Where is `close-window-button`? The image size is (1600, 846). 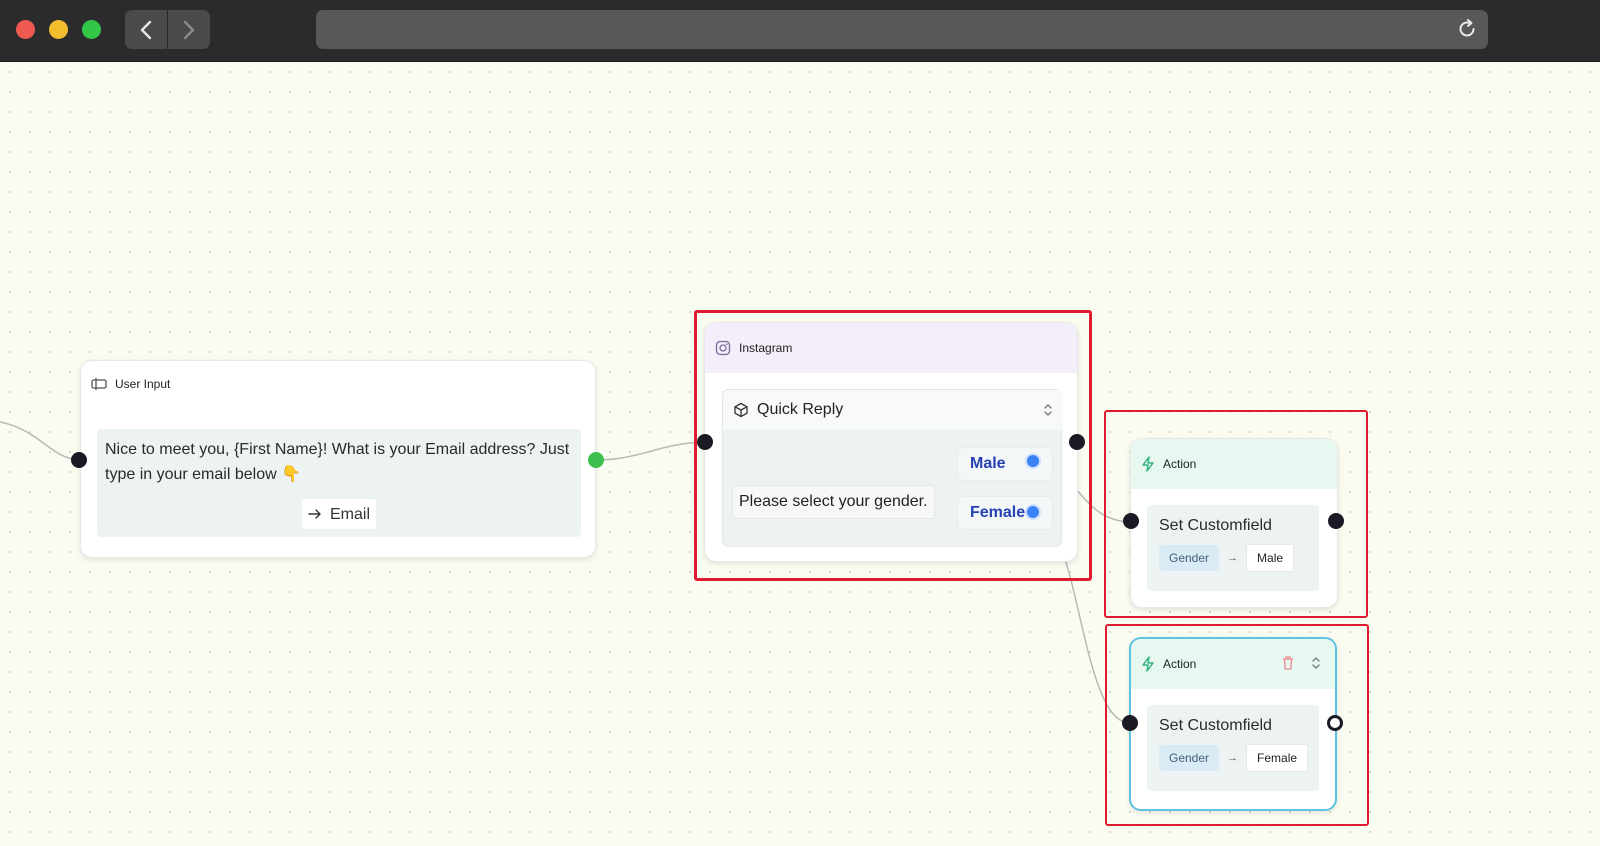
close-window-button is located at coordinates (25, 29).